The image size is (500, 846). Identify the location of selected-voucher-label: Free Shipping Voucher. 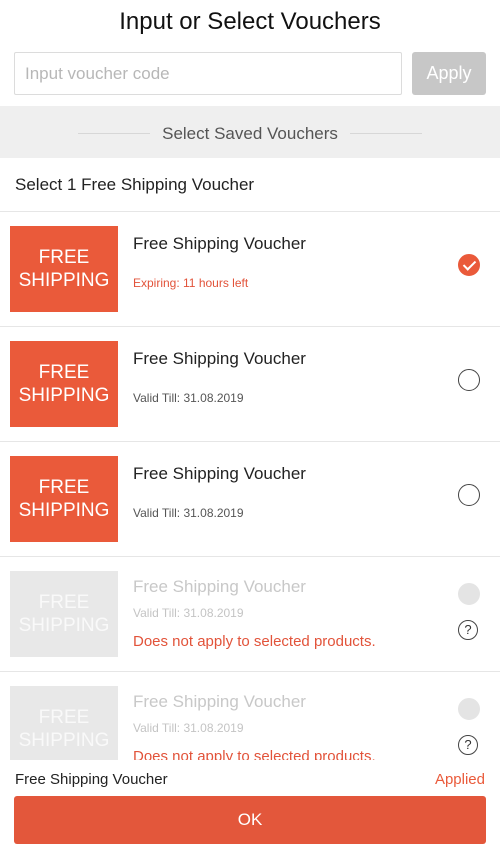
(91, 779).